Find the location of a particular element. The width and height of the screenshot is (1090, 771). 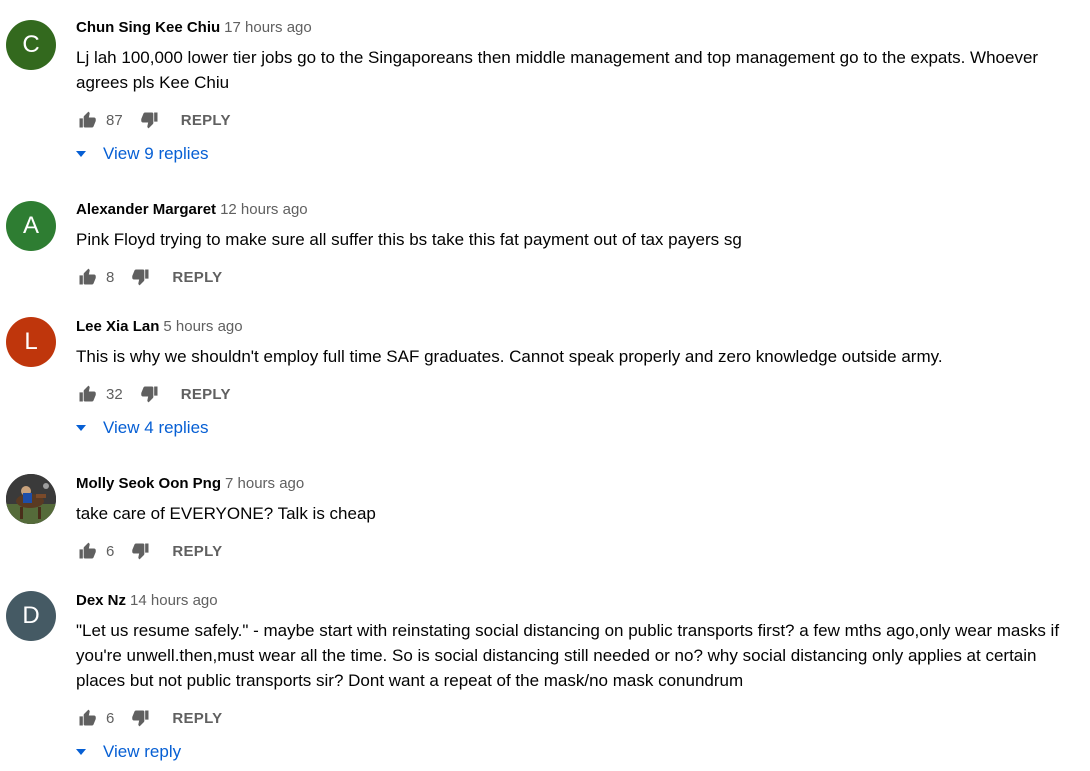

comment-toolbar: 87 REPLY is located at coordinates (153, 120).